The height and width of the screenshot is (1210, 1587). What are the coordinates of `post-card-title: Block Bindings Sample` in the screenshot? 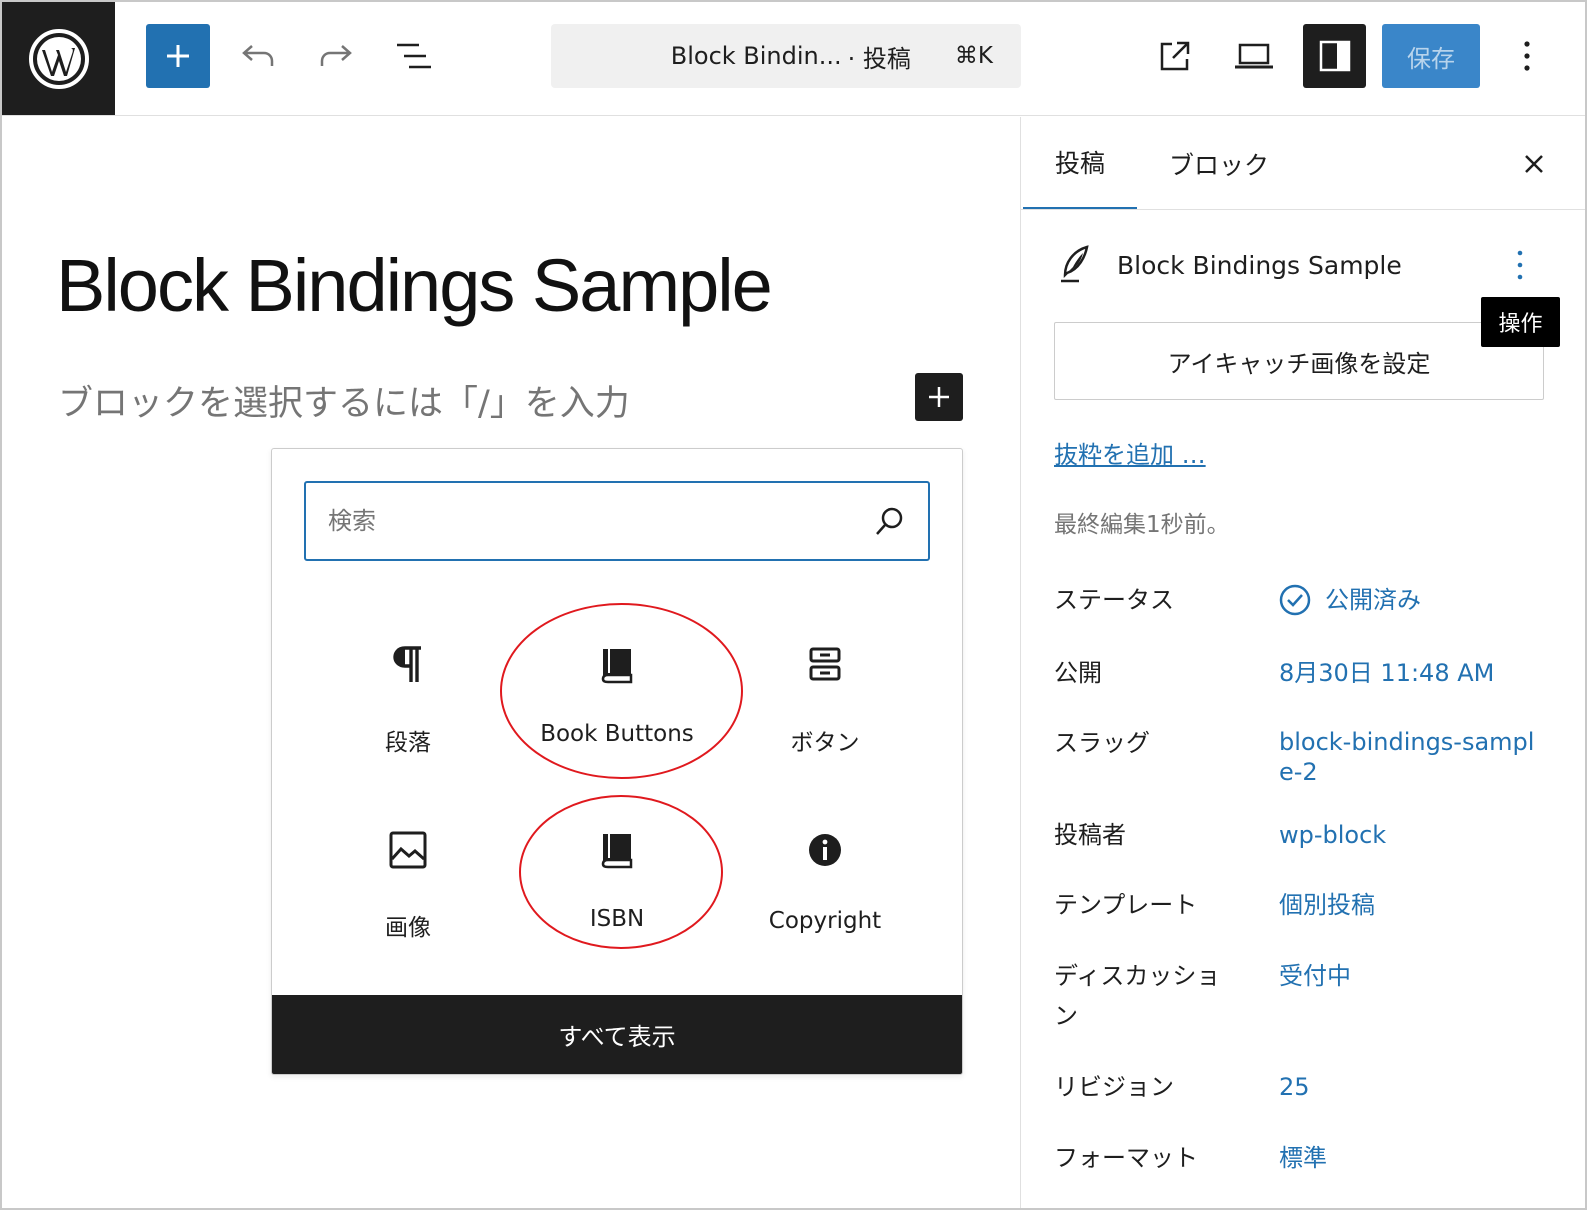 It's located at (1259, 265).